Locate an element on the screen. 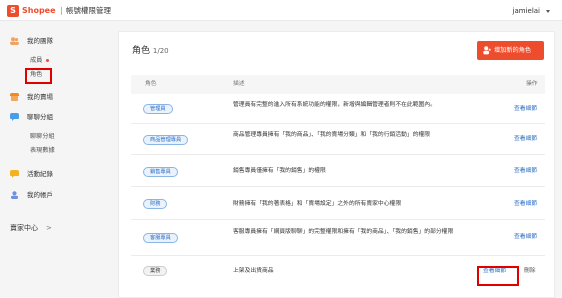  sidebar-section-label: 聊聊分組 is located at coordinates (40, 117).